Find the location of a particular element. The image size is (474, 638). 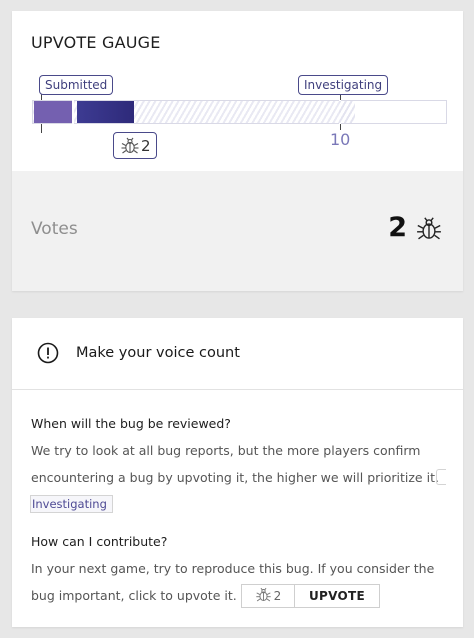

votes-count: 2 is located at coordinates (397, 227).